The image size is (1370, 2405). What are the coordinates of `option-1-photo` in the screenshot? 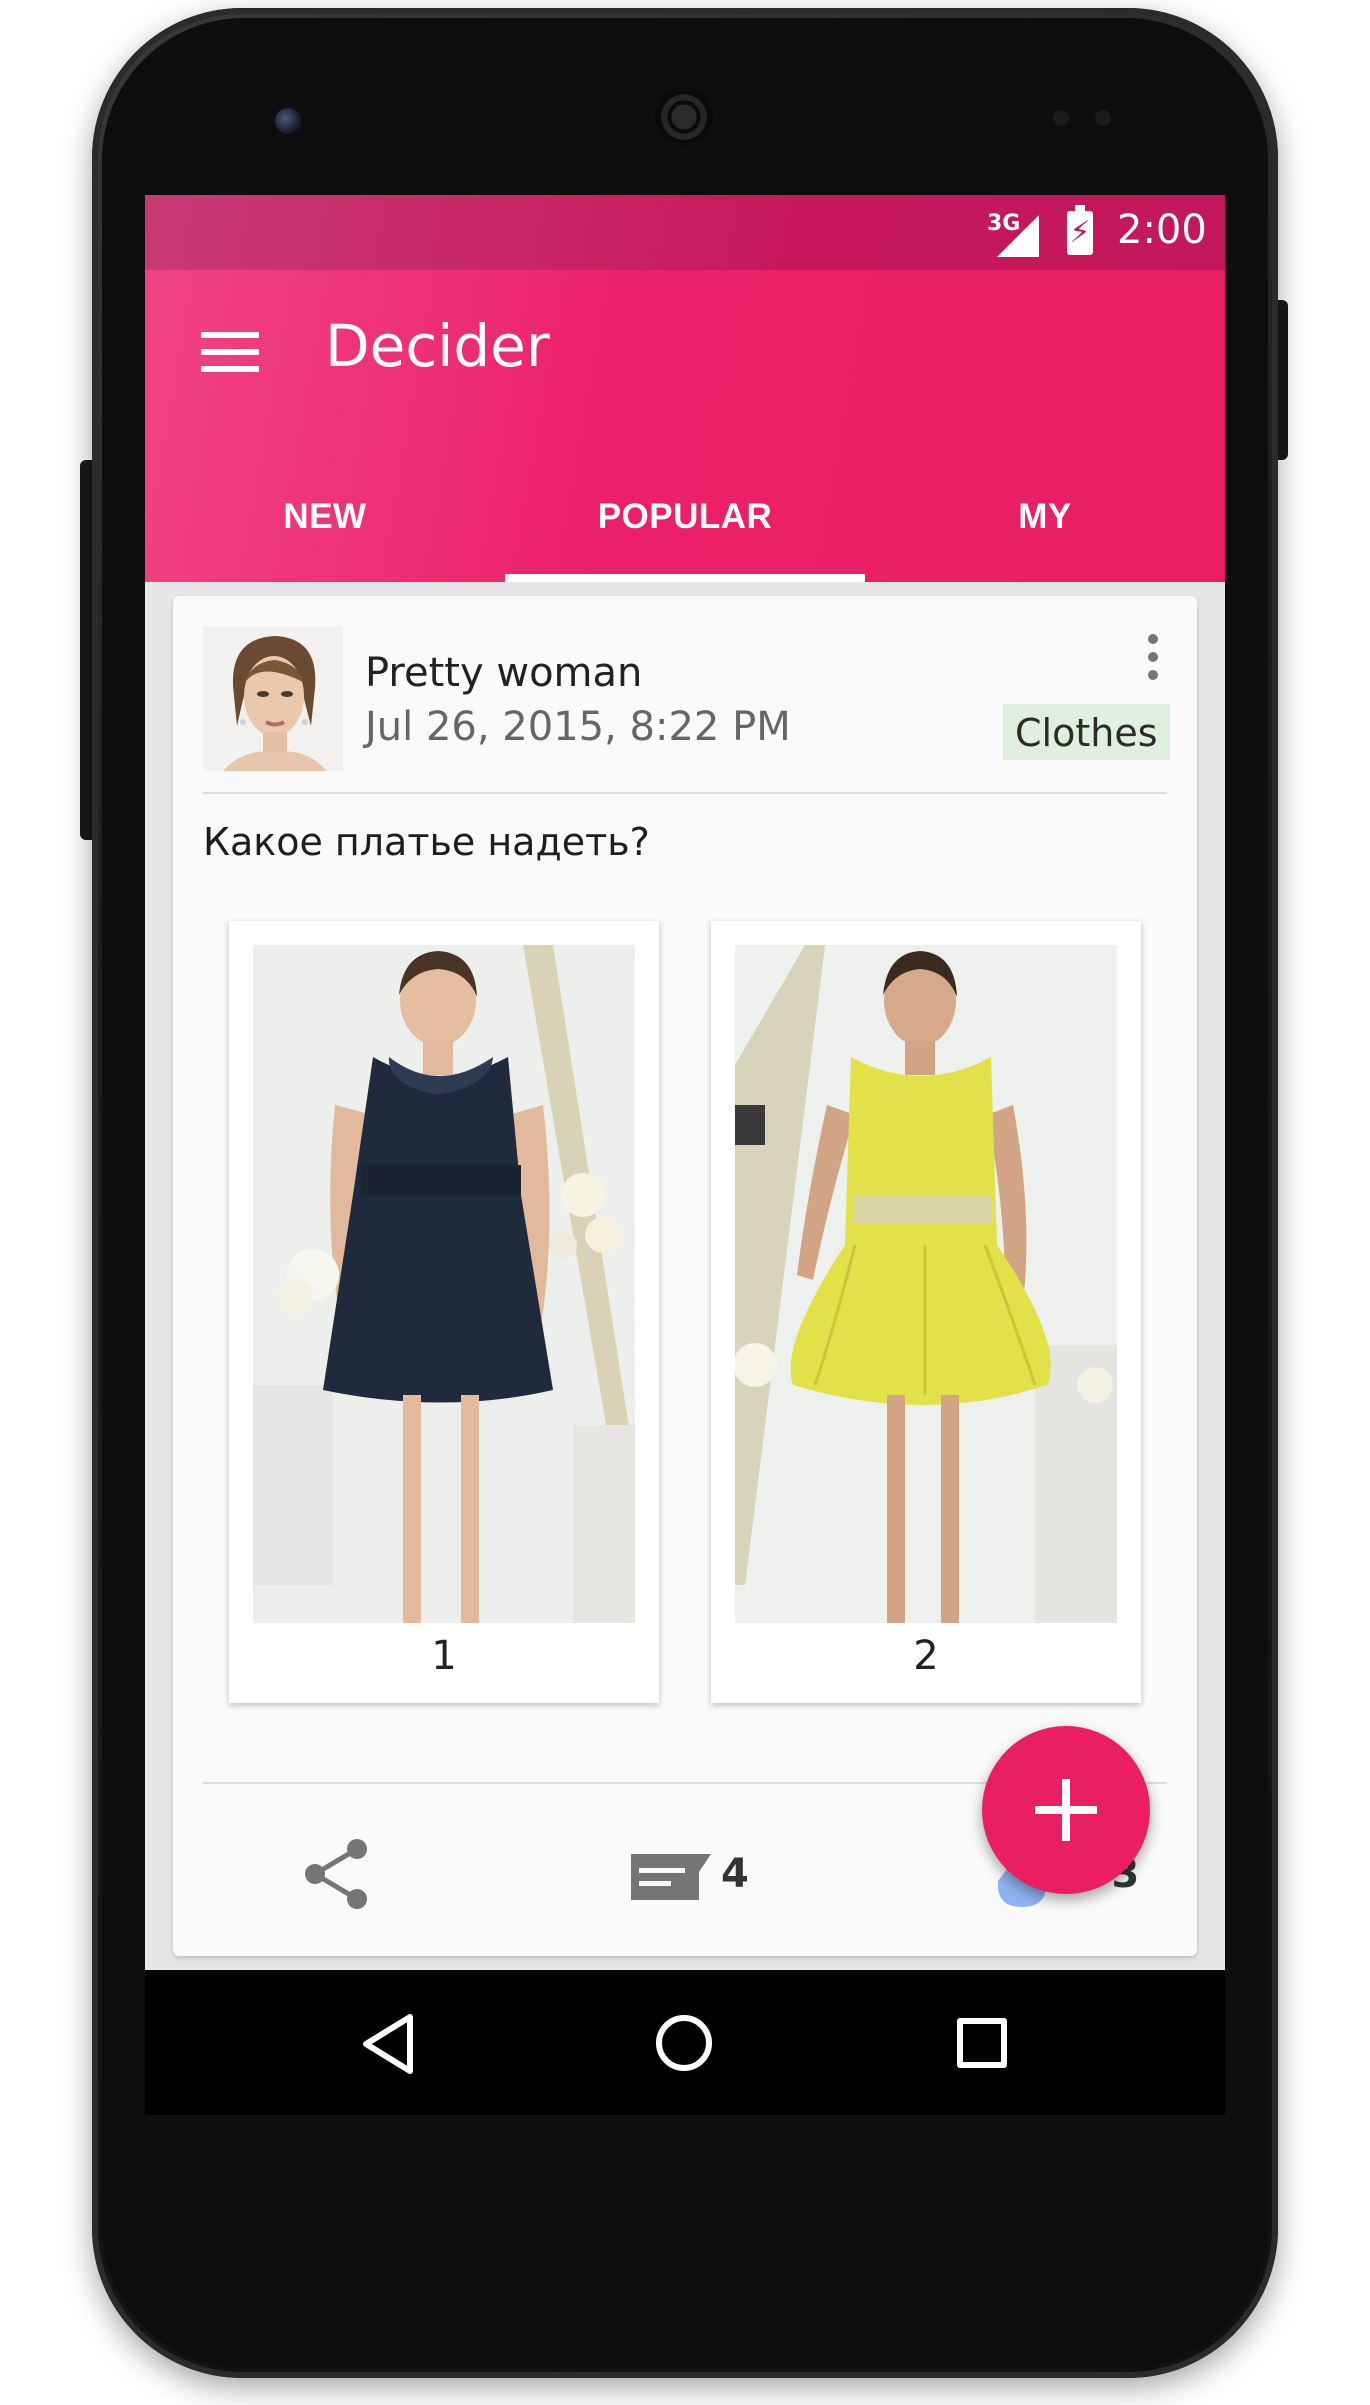 It's located at (444, 1284).